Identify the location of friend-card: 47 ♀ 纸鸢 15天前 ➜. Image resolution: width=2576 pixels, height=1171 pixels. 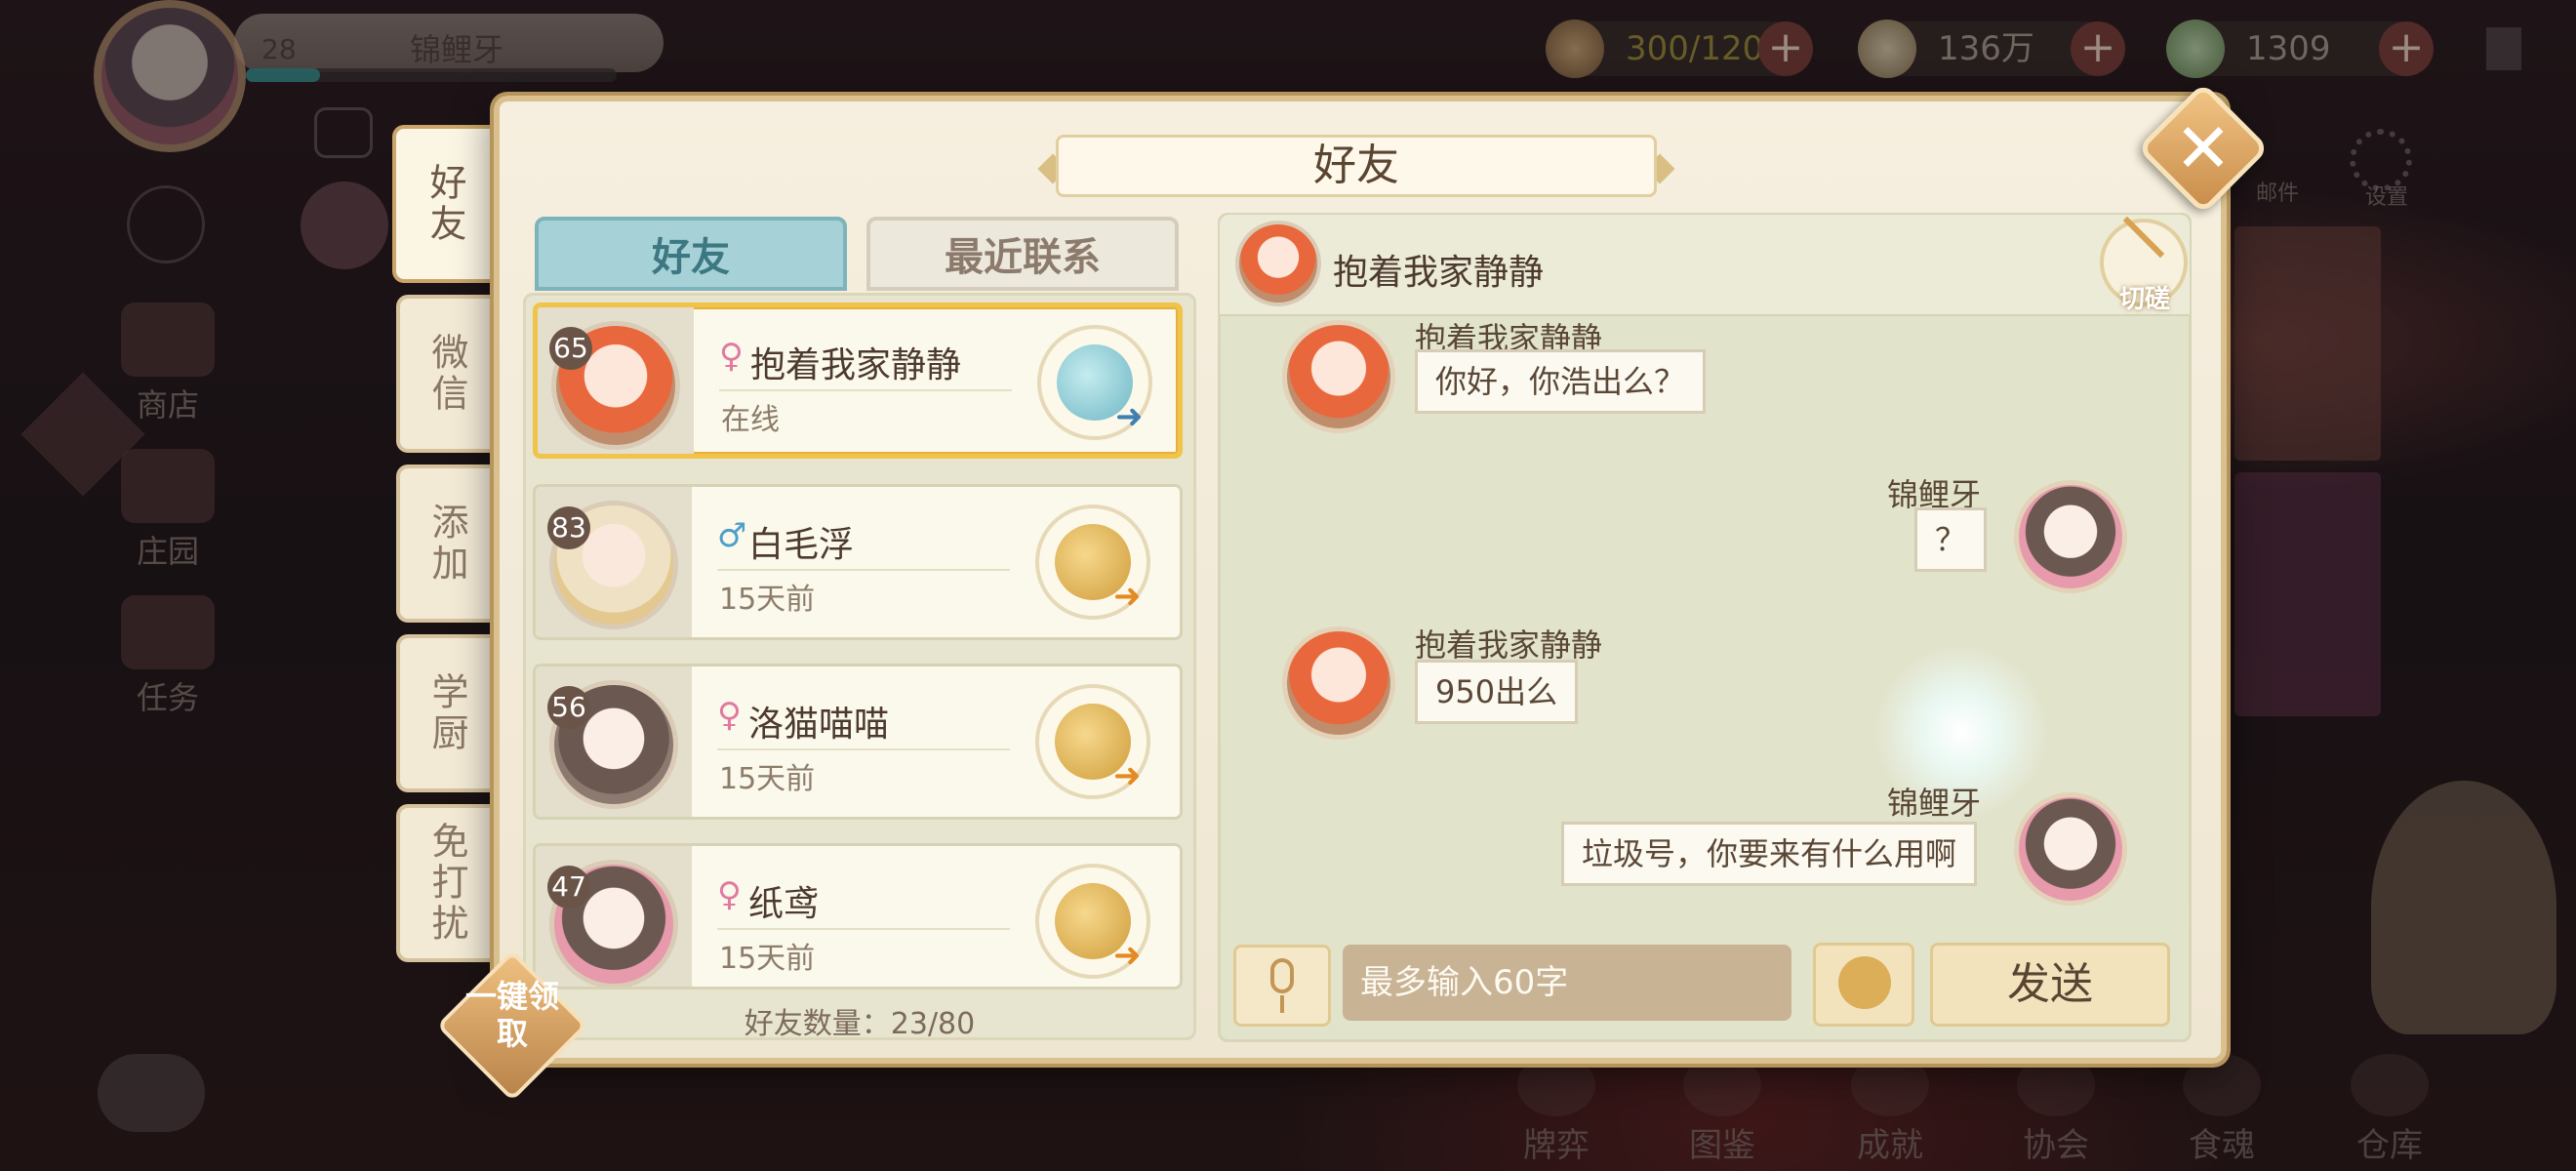
(858, 916).